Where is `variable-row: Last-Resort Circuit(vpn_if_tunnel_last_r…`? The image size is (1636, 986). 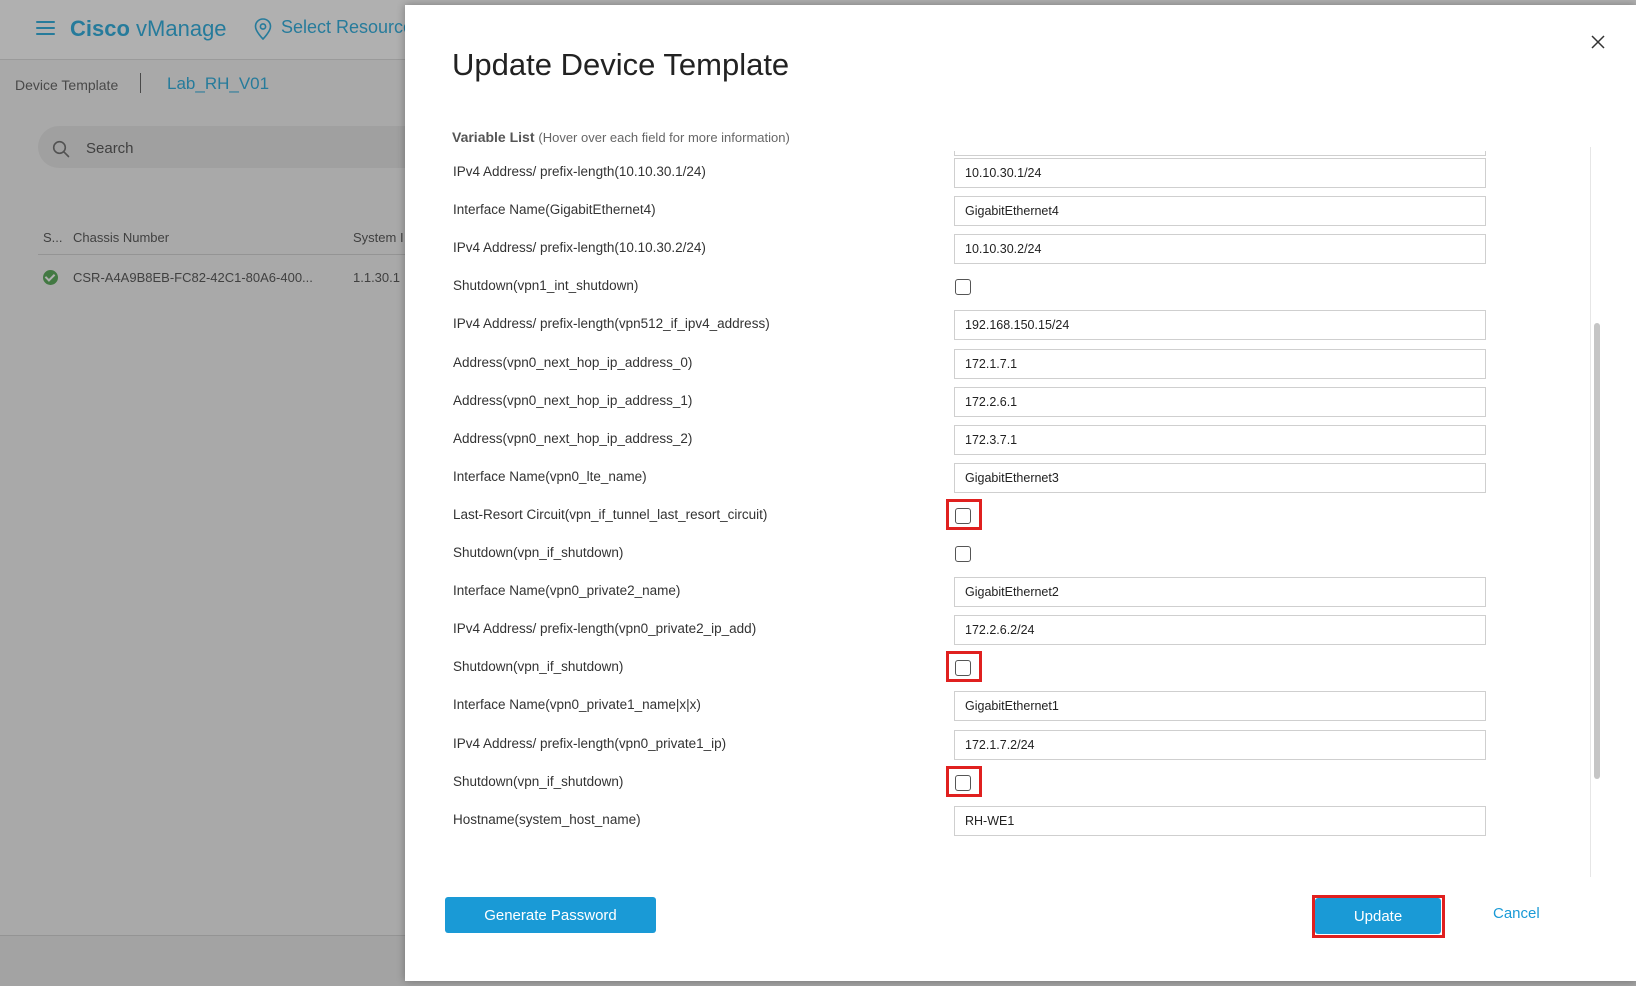
variable-row: Last-Resort Circuit(vpn_if_tunnel_last_r… is located at coordinates (1000, 516).